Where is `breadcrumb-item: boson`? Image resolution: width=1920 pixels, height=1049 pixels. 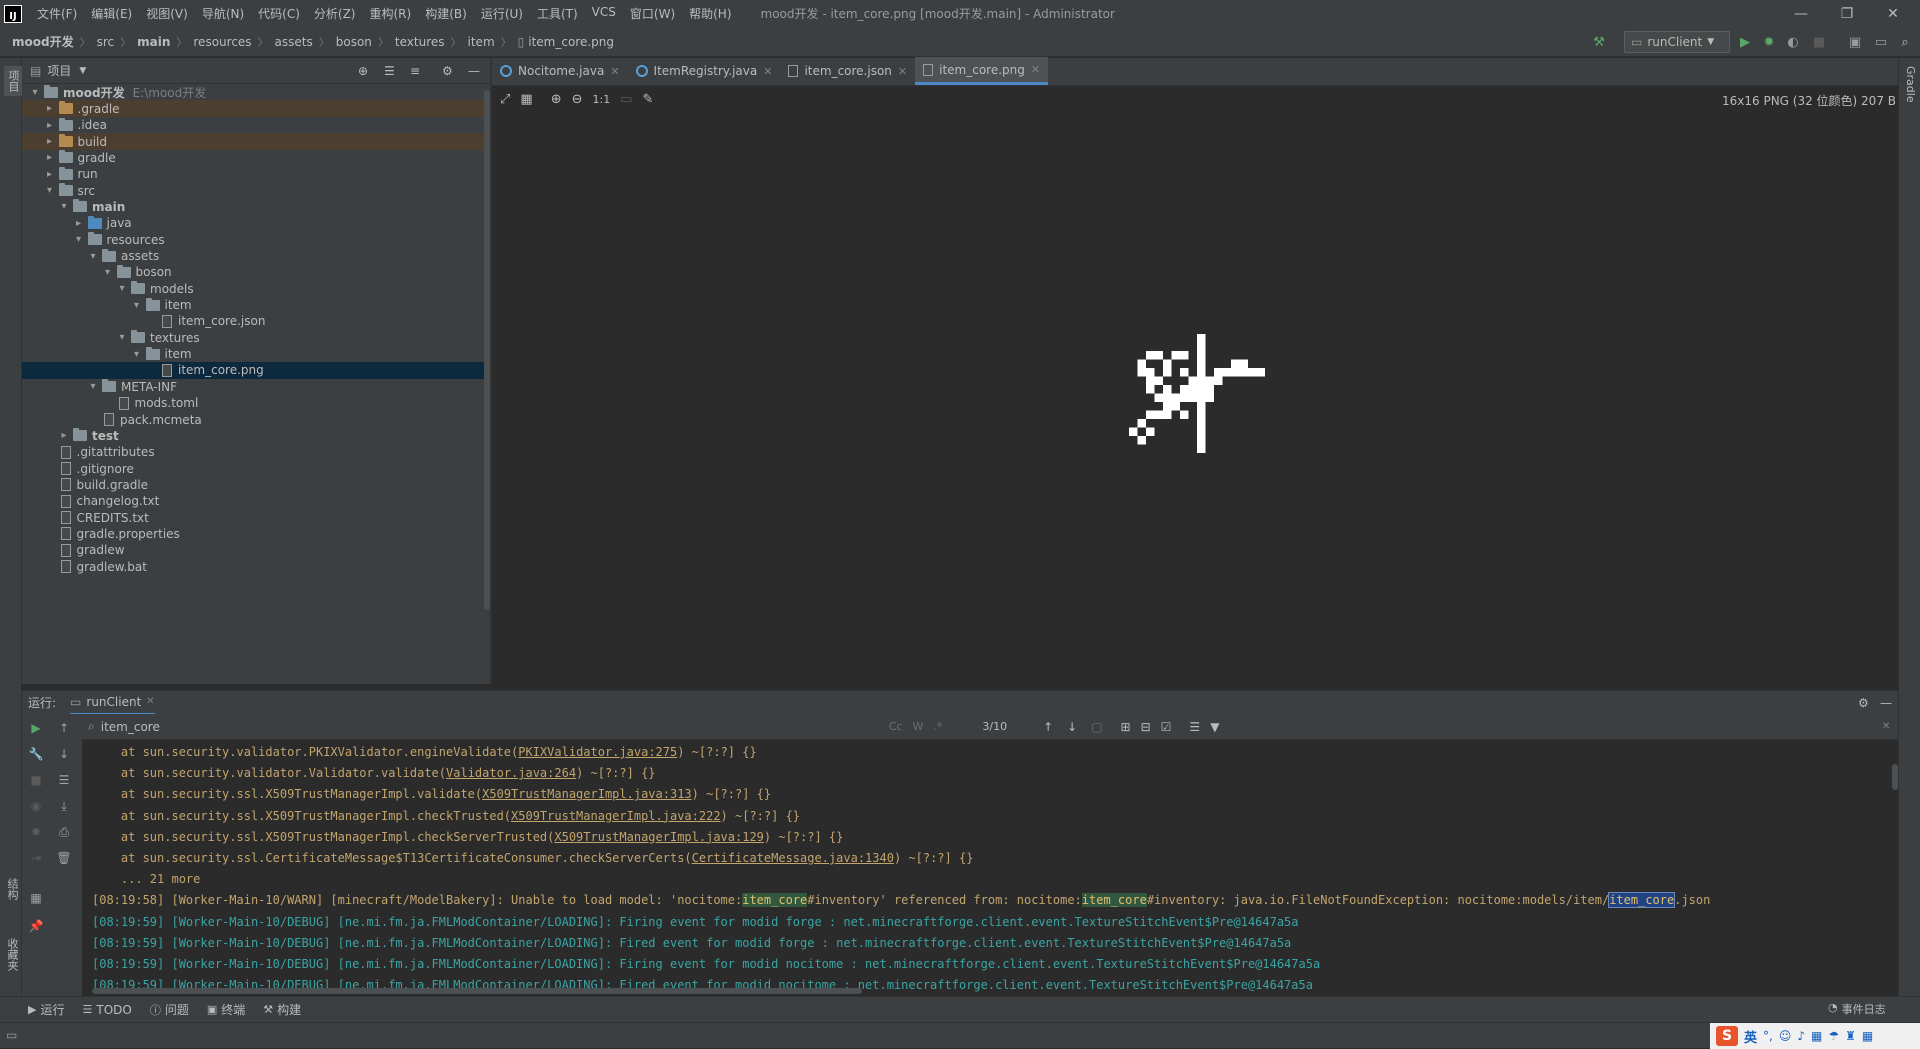
breadcrumb-item: boson is located at coordinates (354, 42).